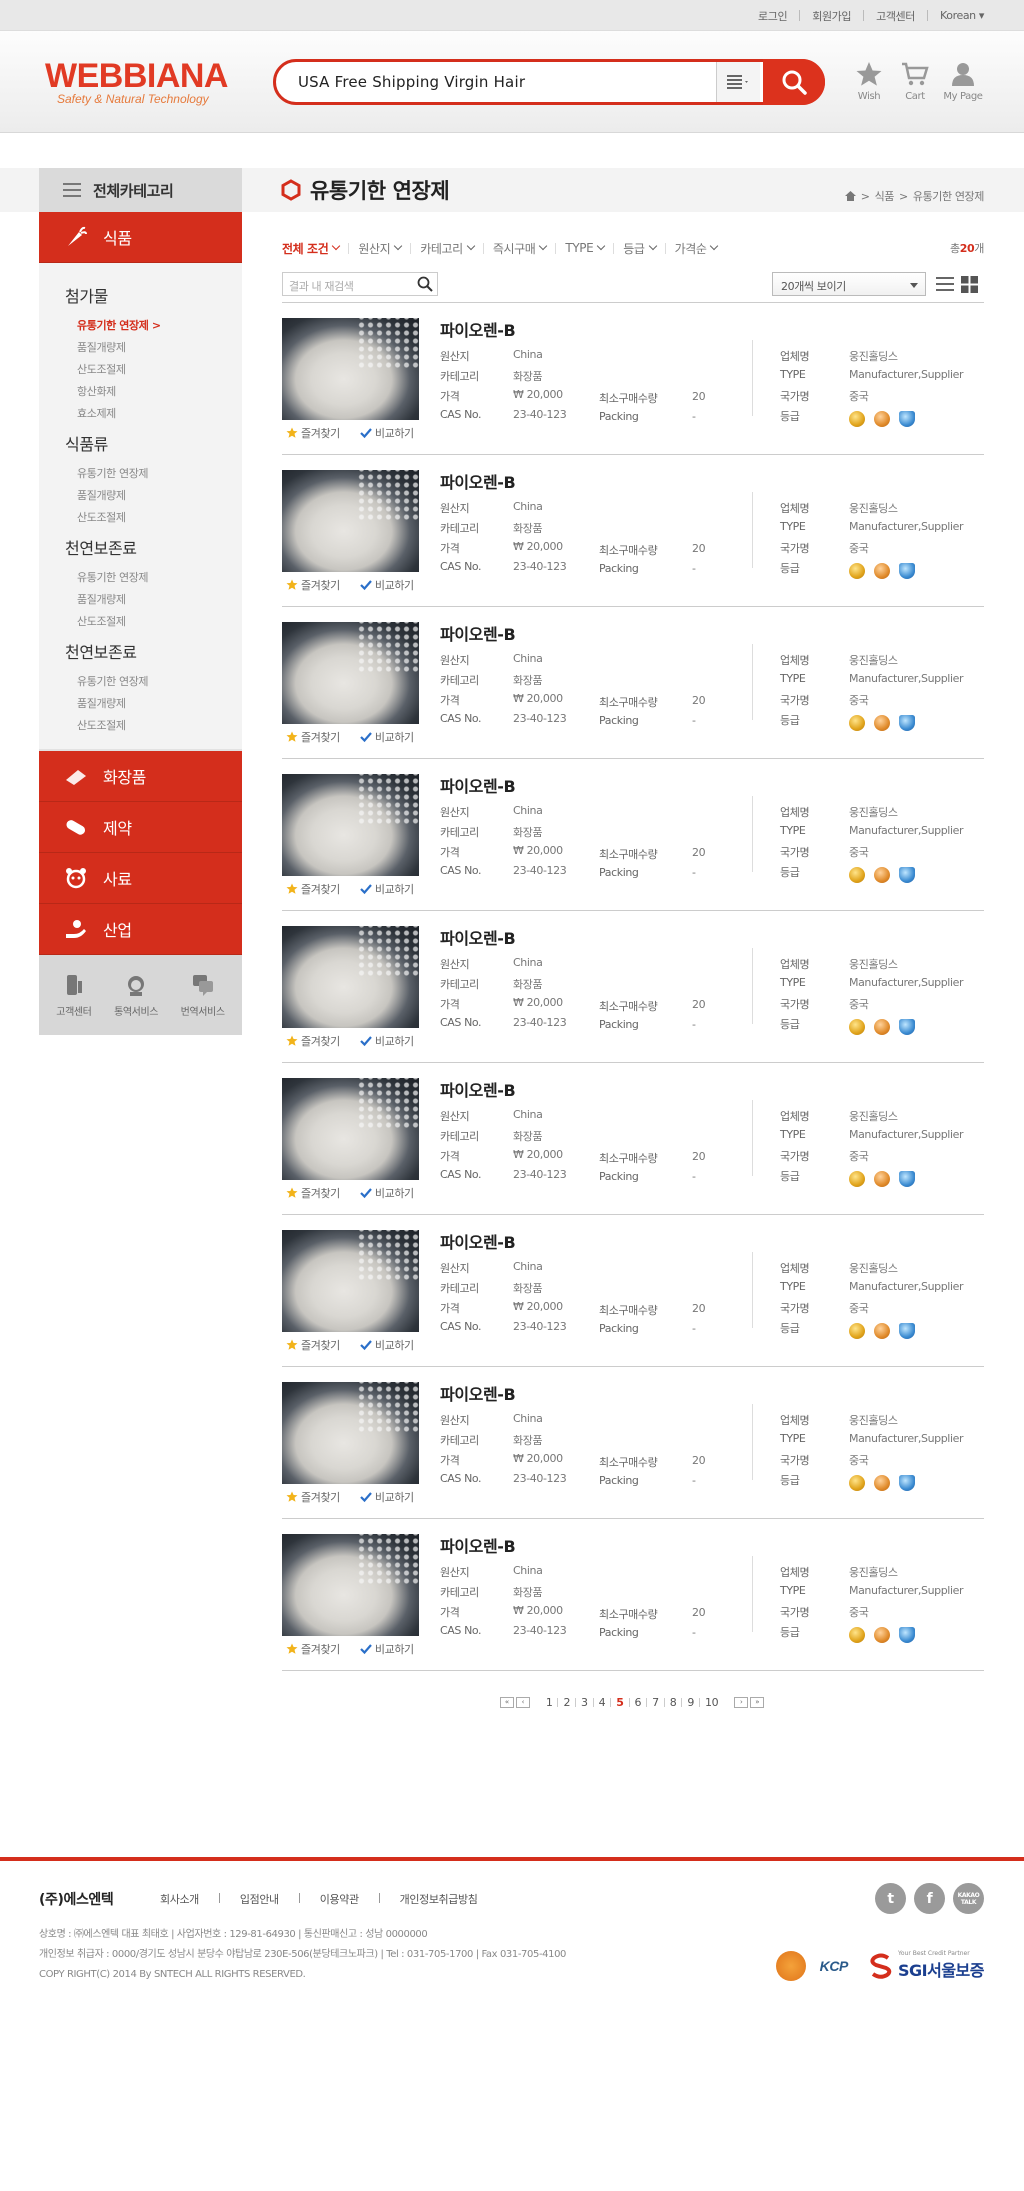 This screenshot has width=1024, height=2191. Describe the element at coordinates (425, 284) in the screenshot. I see `search-icon` at that location.